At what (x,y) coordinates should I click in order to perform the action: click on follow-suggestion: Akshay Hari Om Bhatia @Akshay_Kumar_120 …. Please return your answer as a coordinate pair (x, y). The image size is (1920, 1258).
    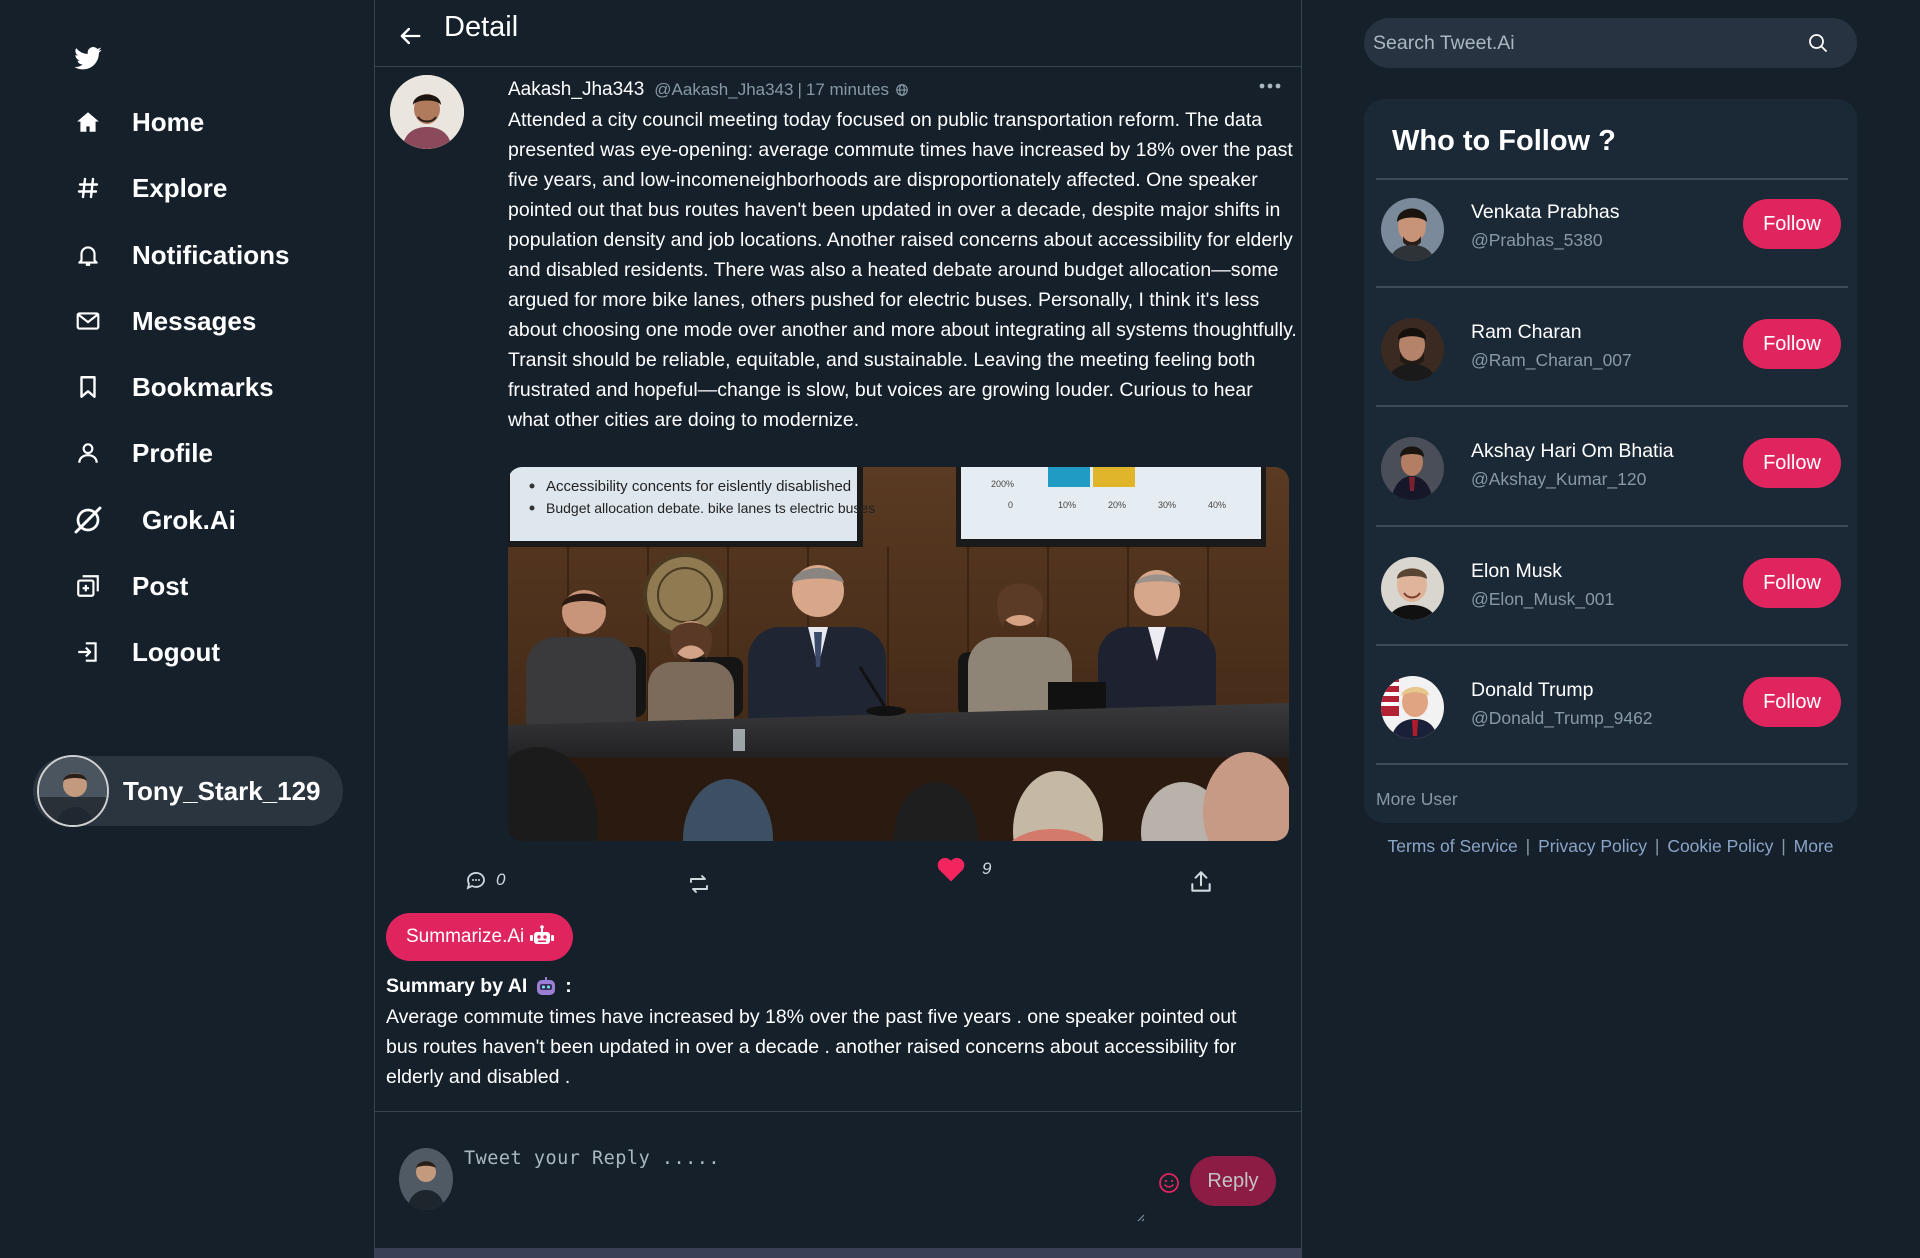
    Looking at the image, I should click on (1610, 478).